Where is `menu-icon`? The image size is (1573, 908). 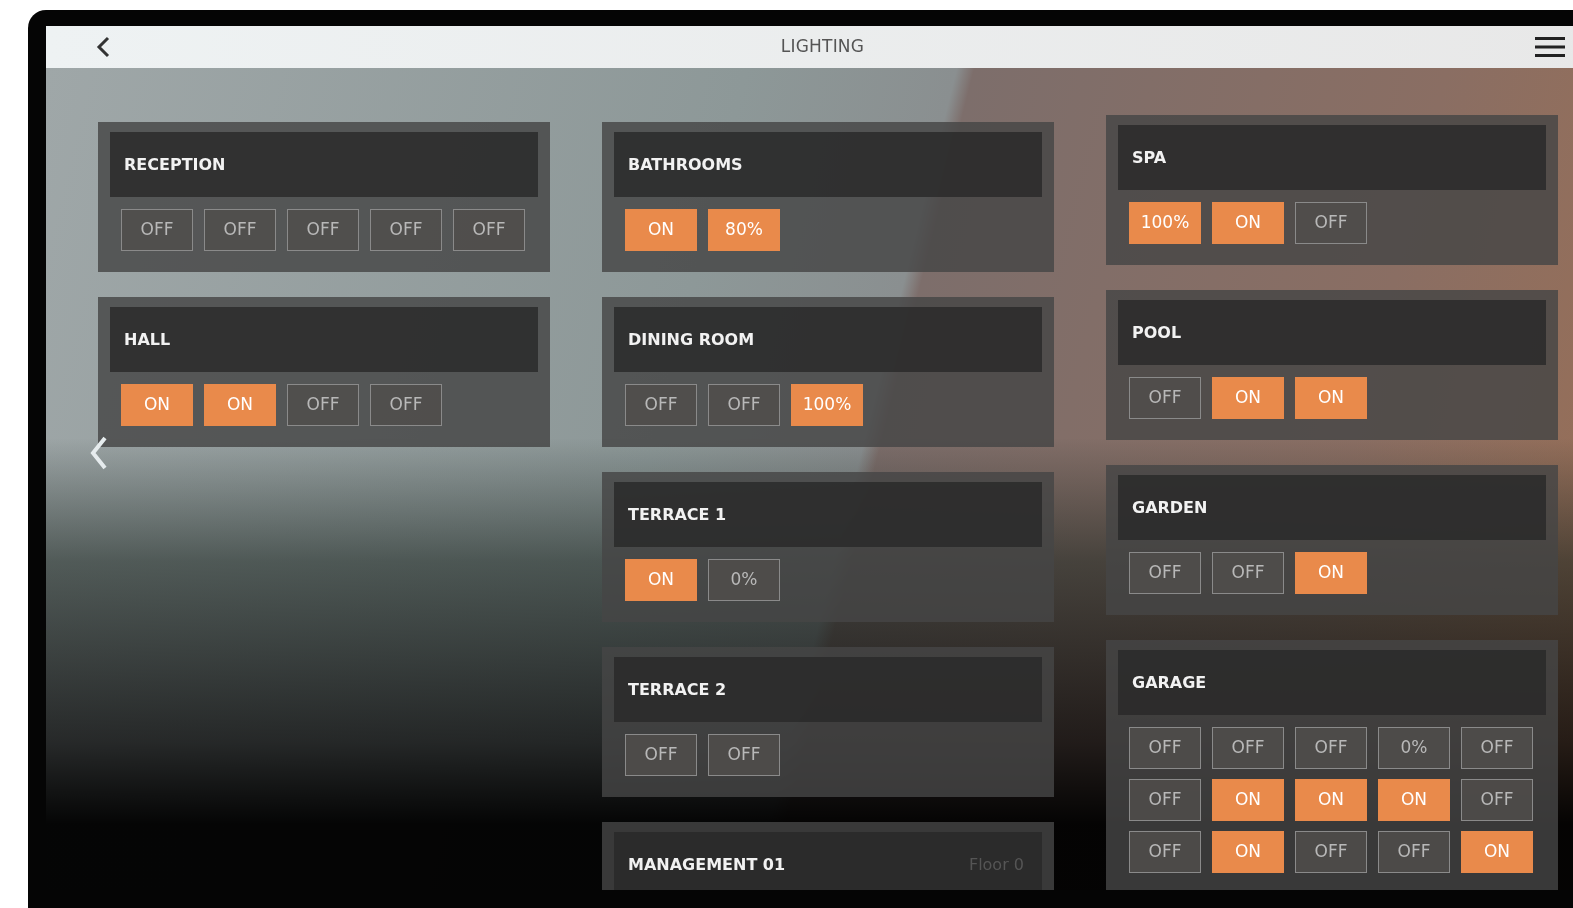 menu-icon is located at coordinates (1550, 47).